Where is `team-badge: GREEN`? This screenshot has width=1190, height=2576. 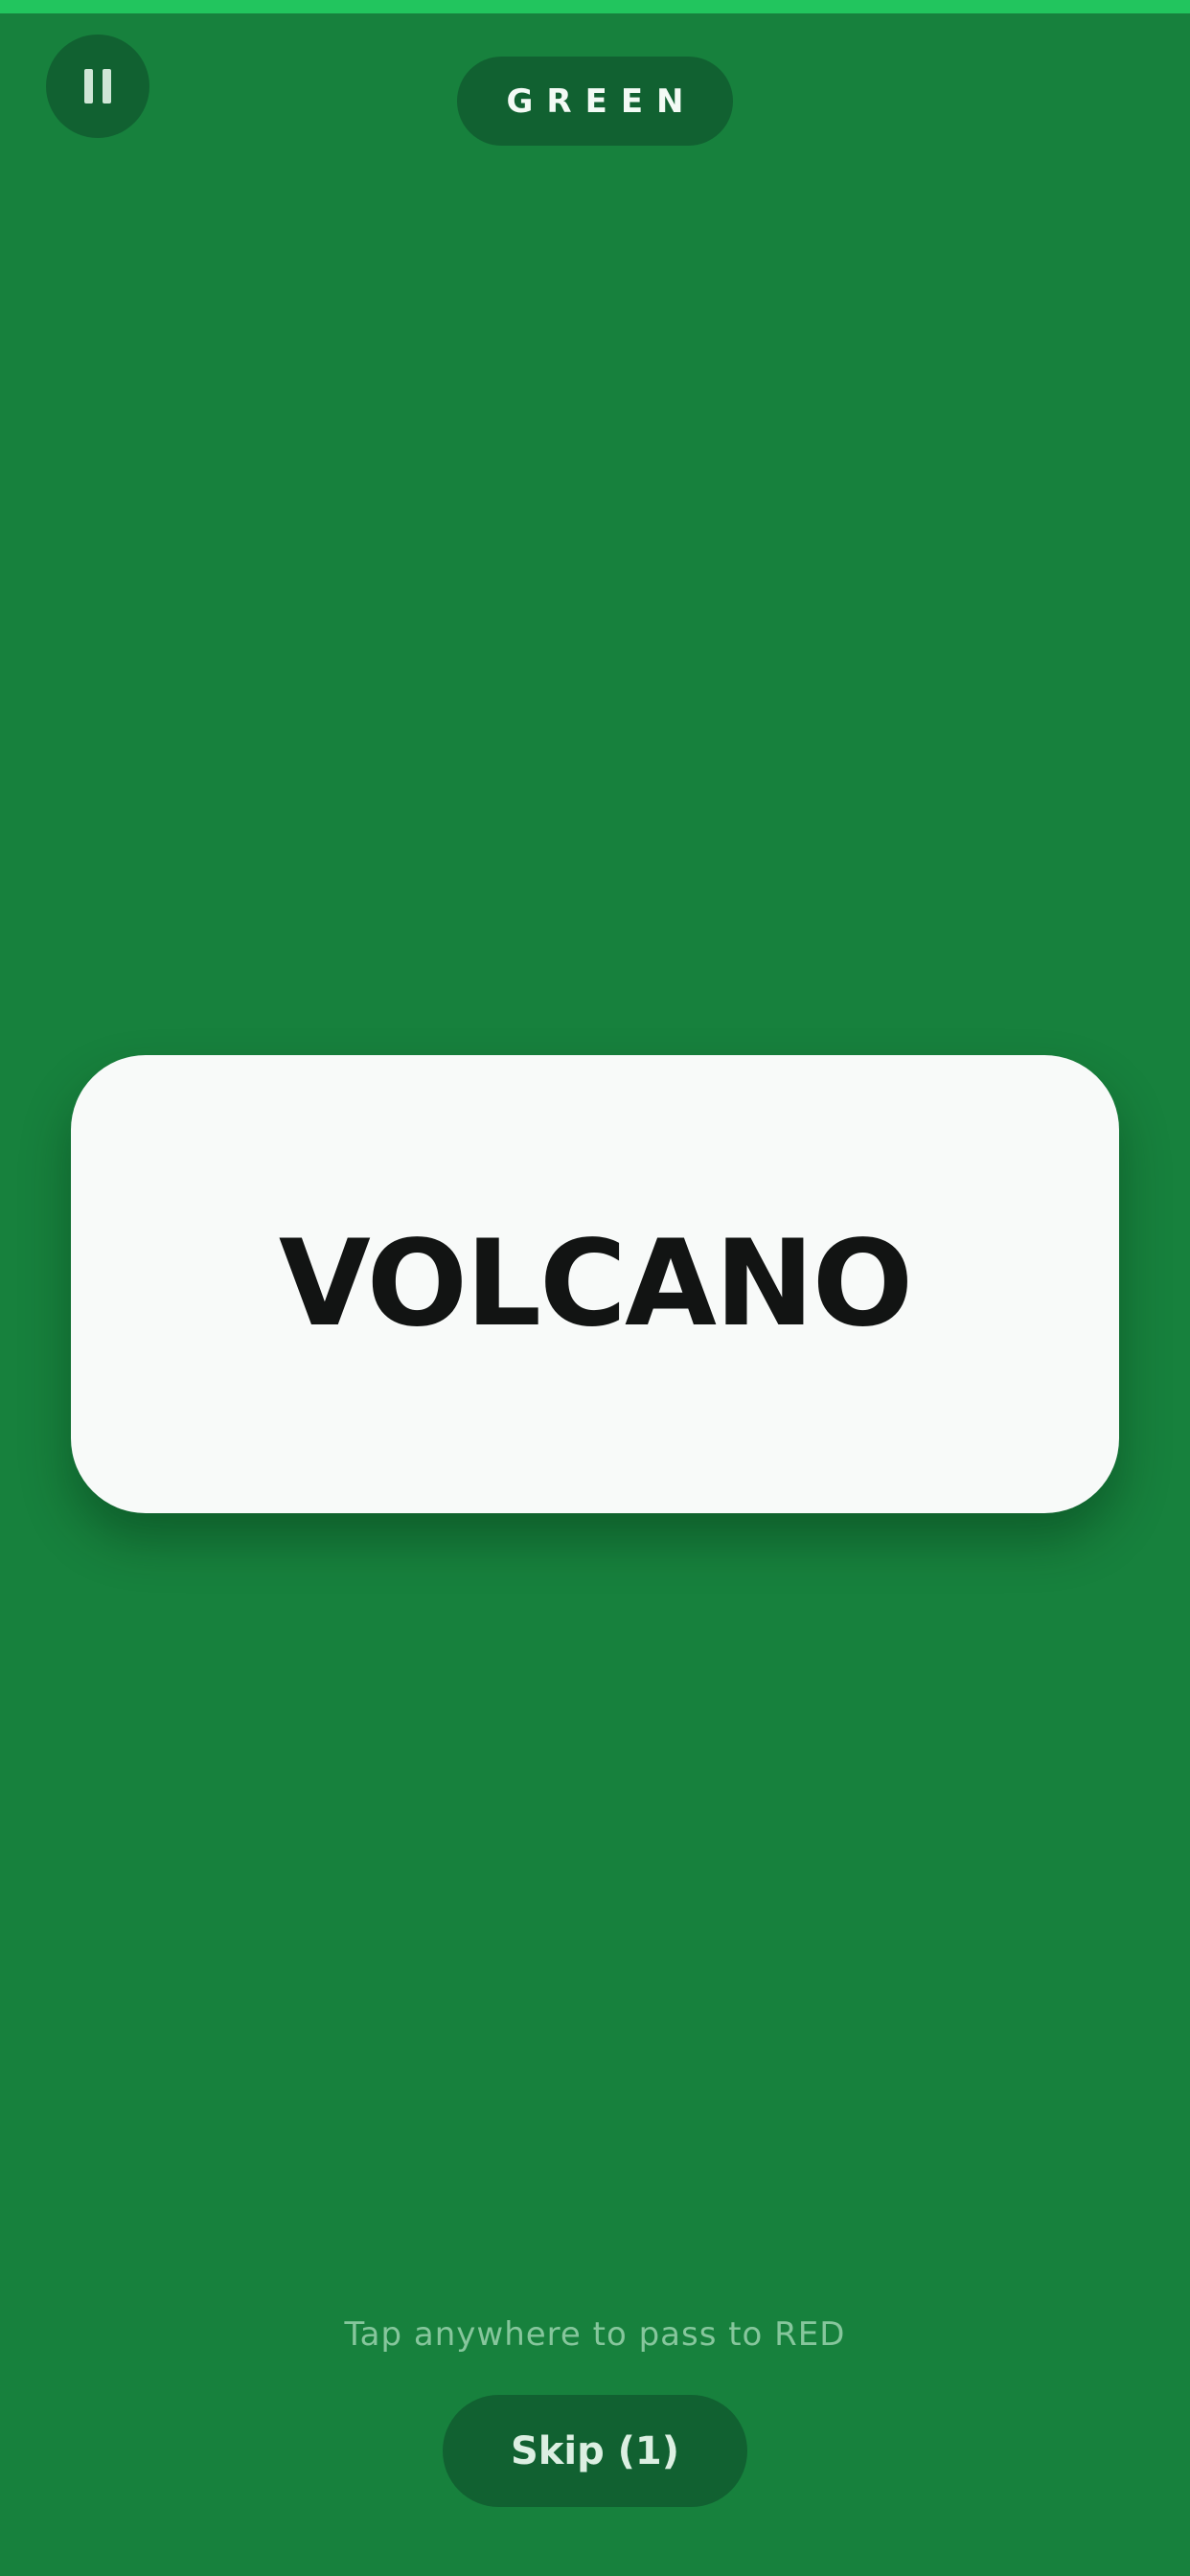 team-badge: GREEN is located at coordinates (595, 101).